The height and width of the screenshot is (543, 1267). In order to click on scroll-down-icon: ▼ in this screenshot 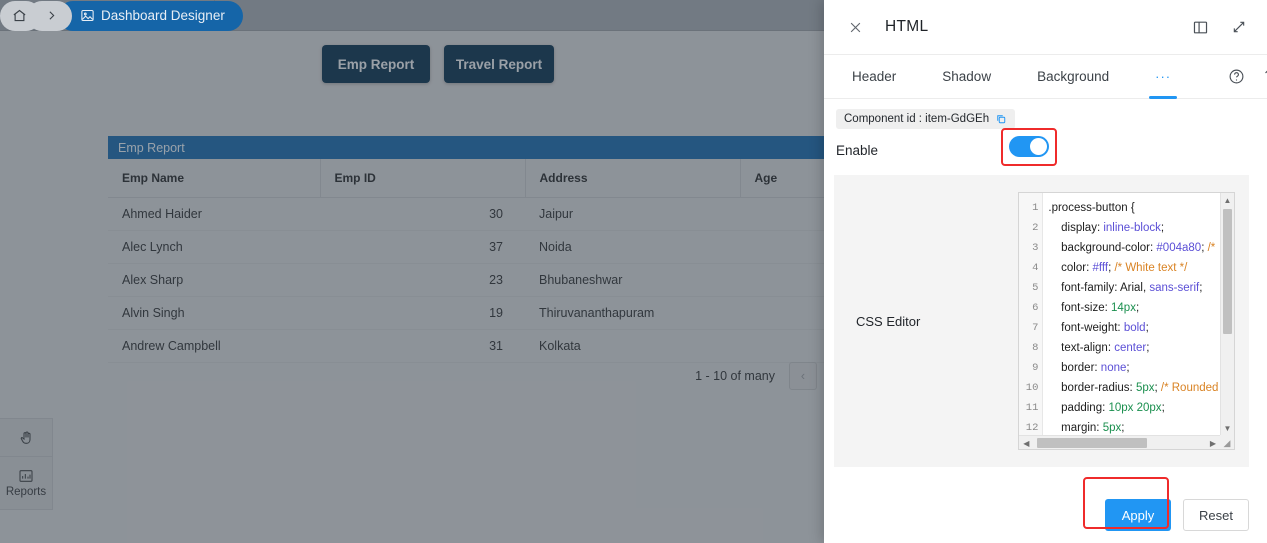, I will do `click(1227, 428)`.